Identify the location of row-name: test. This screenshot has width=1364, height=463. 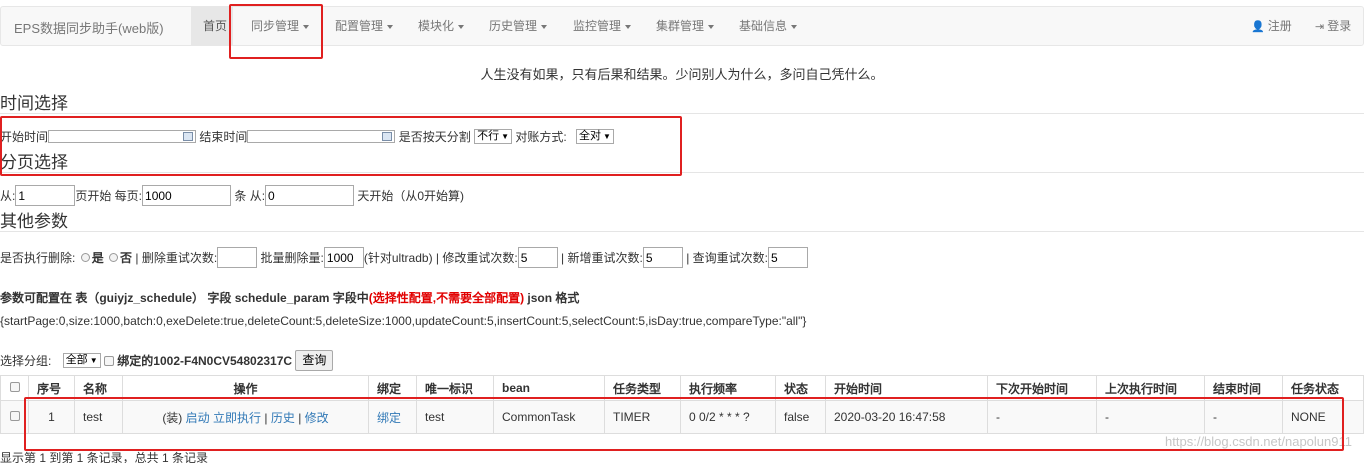
(98, 417).